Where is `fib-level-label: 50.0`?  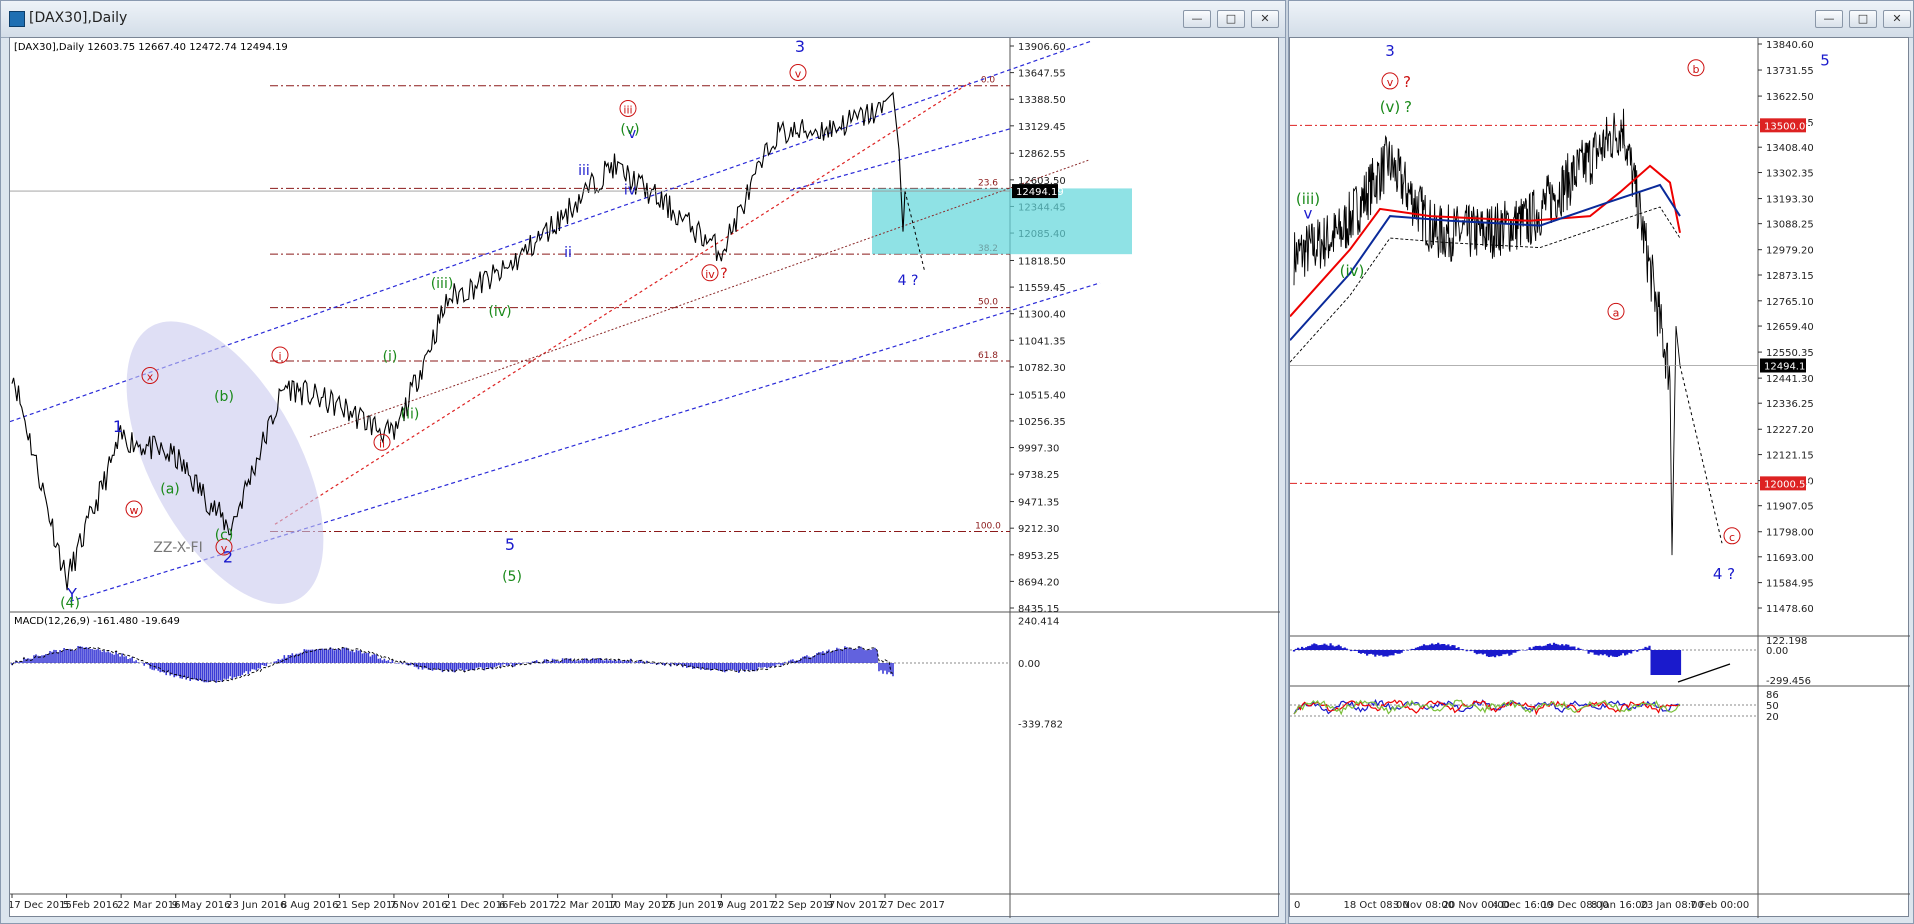
fib-level-label: 50.0 is located at coordinates (988, 303).